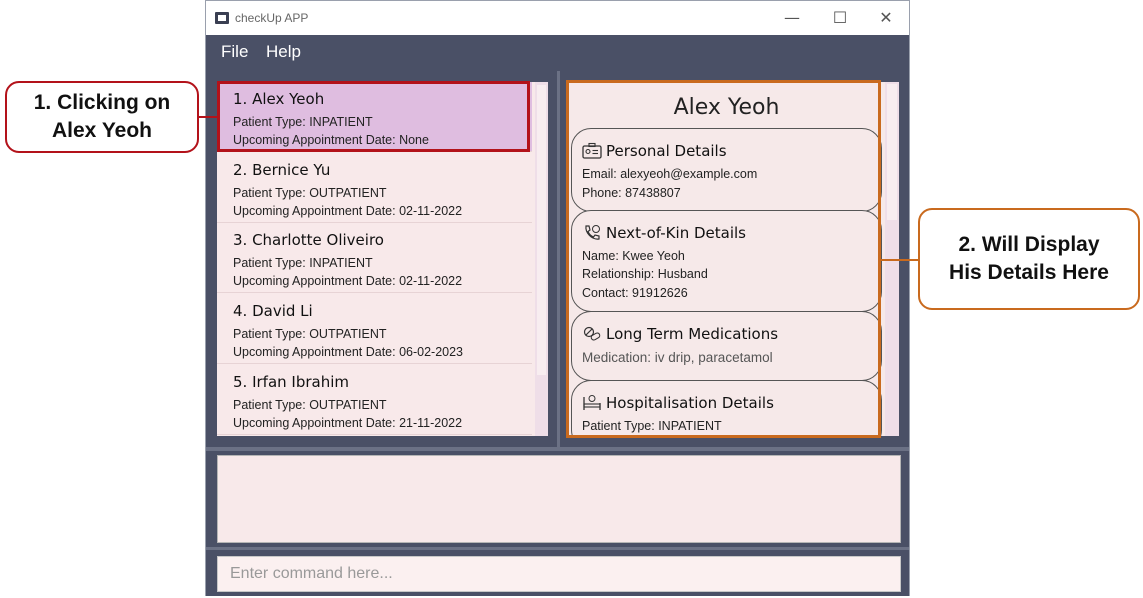  What do you see at coordinates (272, 18) in the screenshot?
I see `window-title: checkUp APP` at bounding box center [272, 18].